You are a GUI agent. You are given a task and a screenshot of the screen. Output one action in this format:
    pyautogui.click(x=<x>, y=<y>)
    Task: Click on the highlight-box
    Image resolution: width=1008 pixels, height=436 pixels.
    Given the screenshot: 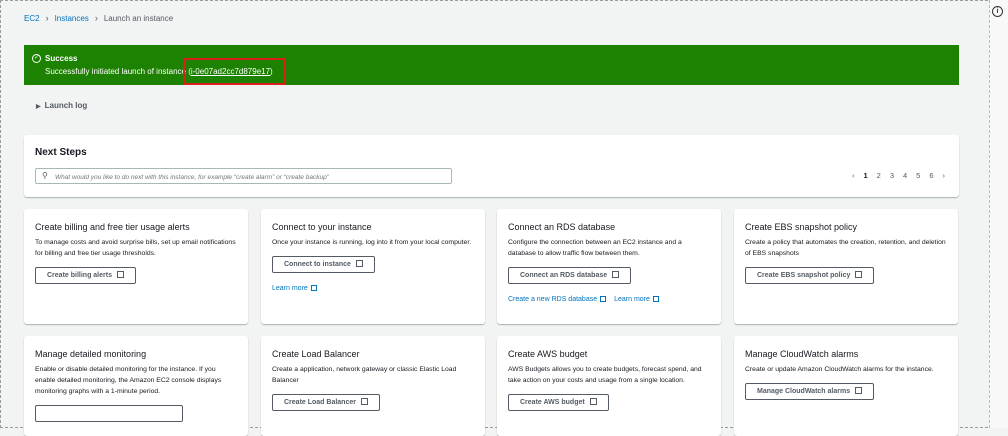 What is the action you would take?
    pyautogui.click(x=234, y=71)
    